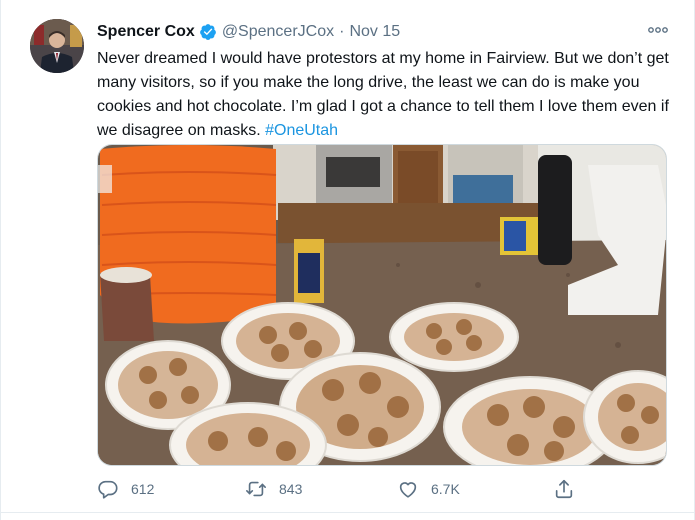  I want to click on more-options-icon, so click(658, 30).